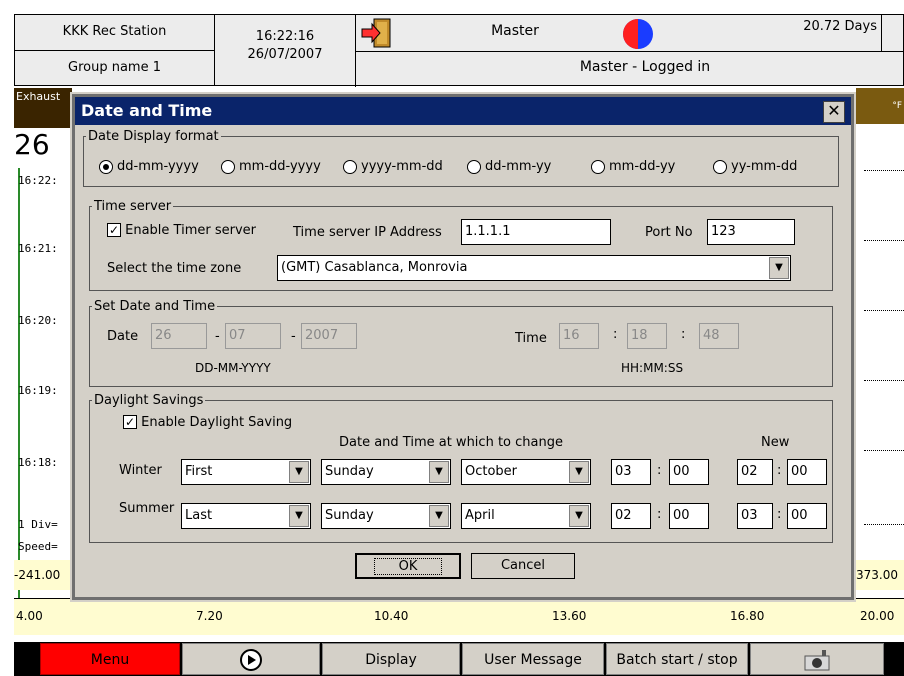  Describe the element at coordinates (149, 400) in the screenshot. I see `daylight-legend: Daylight Savings` at that location.